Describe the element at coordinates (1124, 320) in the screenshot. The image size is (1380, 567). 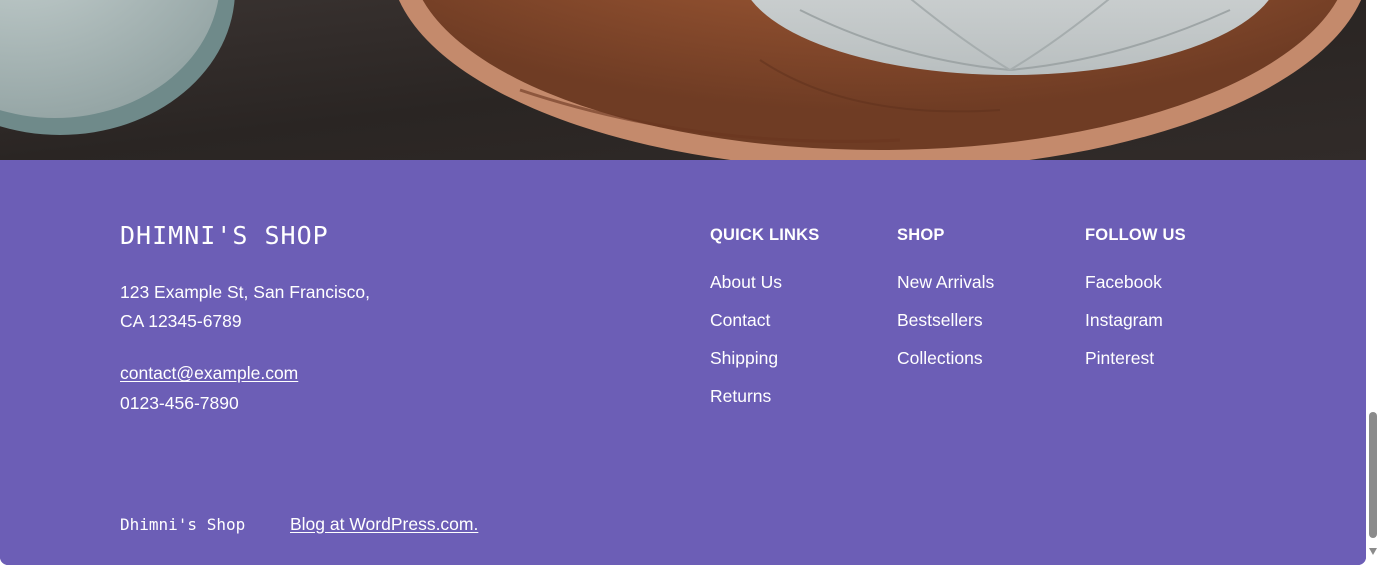
I see `link-instagram: Instagram` at that location.